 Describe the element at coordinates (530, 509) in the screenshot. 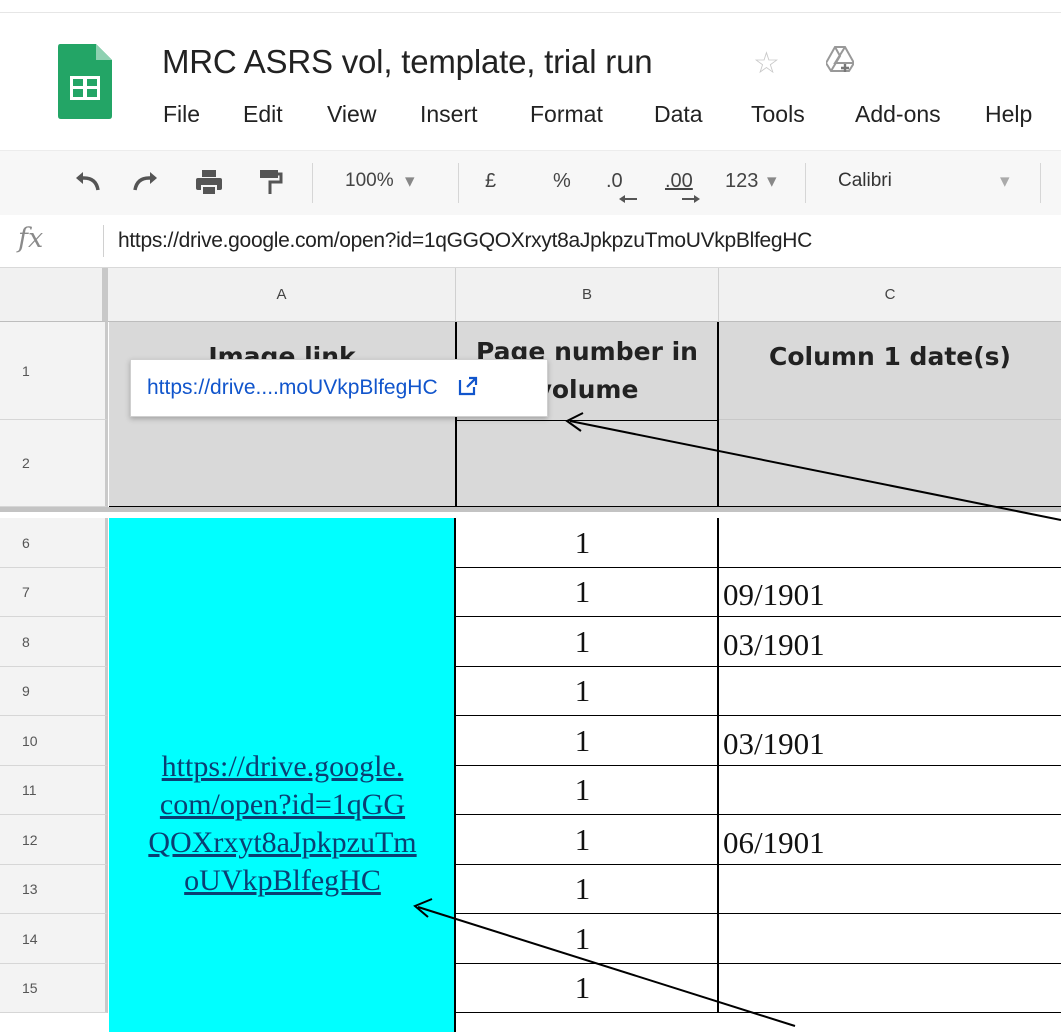

I see `frozen-rows-divider` at that location.